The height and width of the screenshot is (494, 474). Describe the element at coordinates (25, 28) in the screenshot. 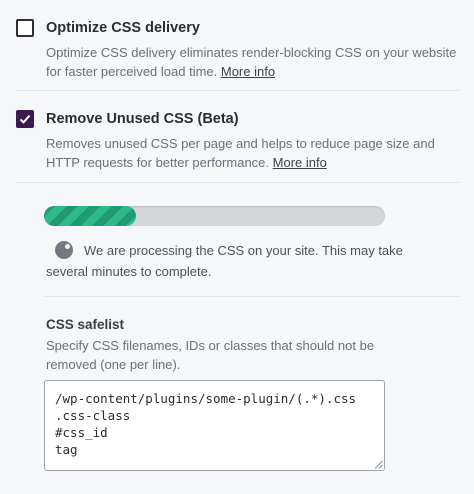

I see `optimize-css-delivery-checkbox` at that location.